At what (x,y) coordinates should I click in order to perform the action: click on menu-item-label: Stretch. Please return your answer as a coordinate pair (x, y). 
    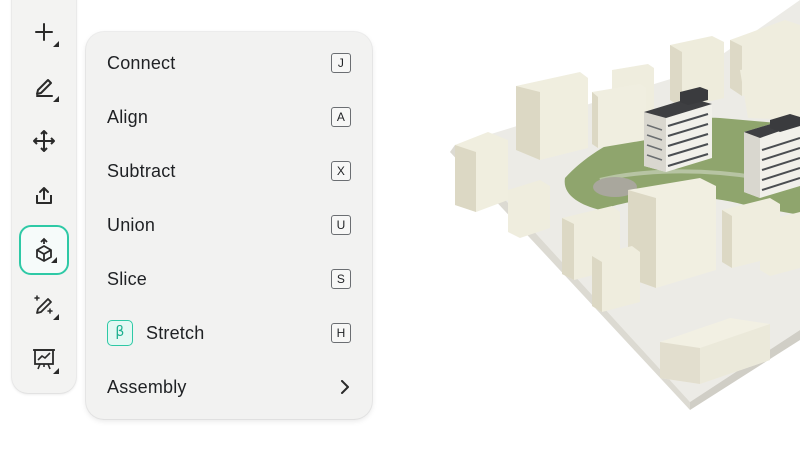
    Looking at the image, I should click on (175, 332).